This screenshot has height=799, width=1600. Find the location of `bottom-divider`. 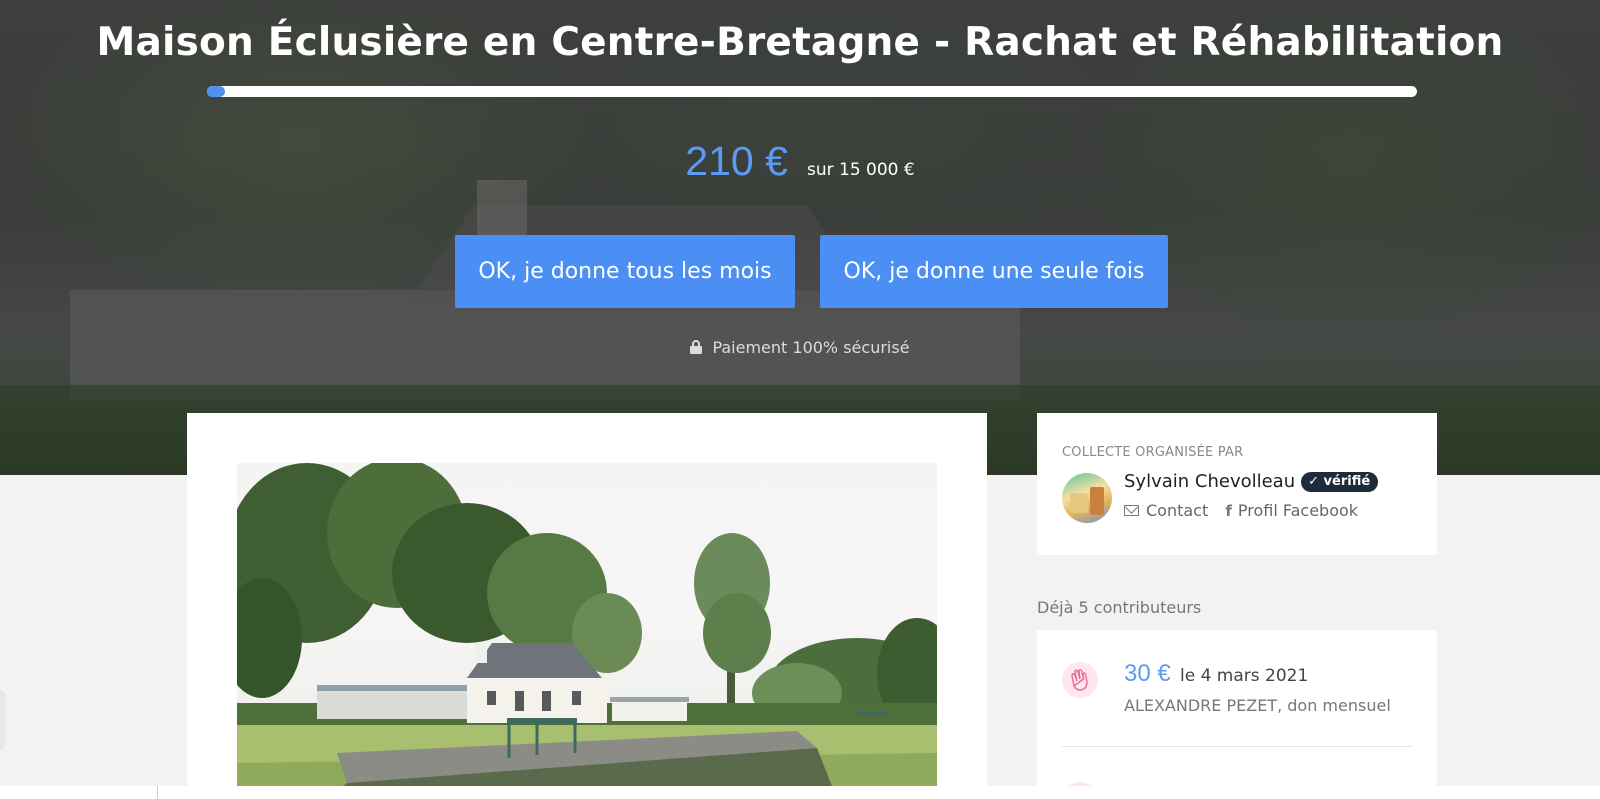

bottom-divider is located at coordinates (157, 792).